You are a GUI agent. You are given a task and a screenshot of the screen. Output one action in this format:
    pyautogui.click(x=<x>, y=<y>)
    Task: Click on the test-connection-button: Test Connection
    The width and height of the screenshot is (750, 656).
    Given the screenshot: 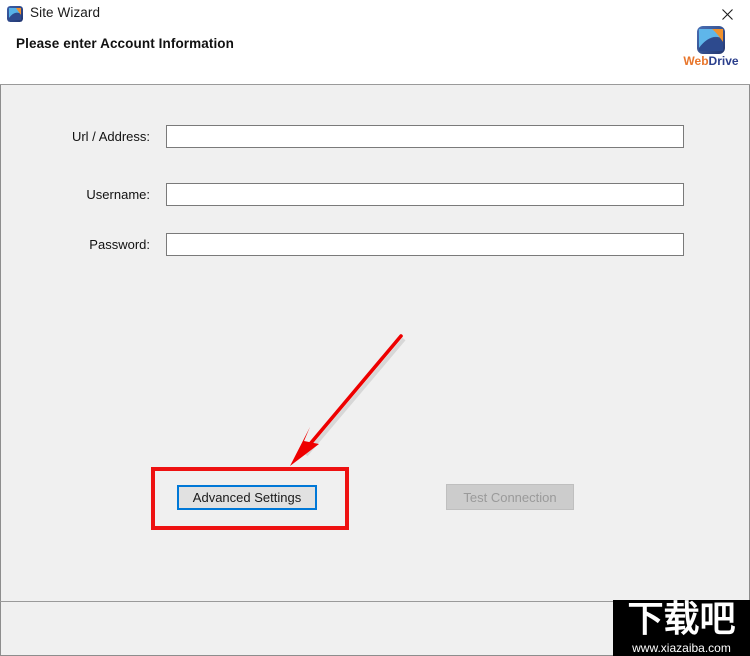 What is the action you would take?
    pyautogui.click(x=510, y=497)
    